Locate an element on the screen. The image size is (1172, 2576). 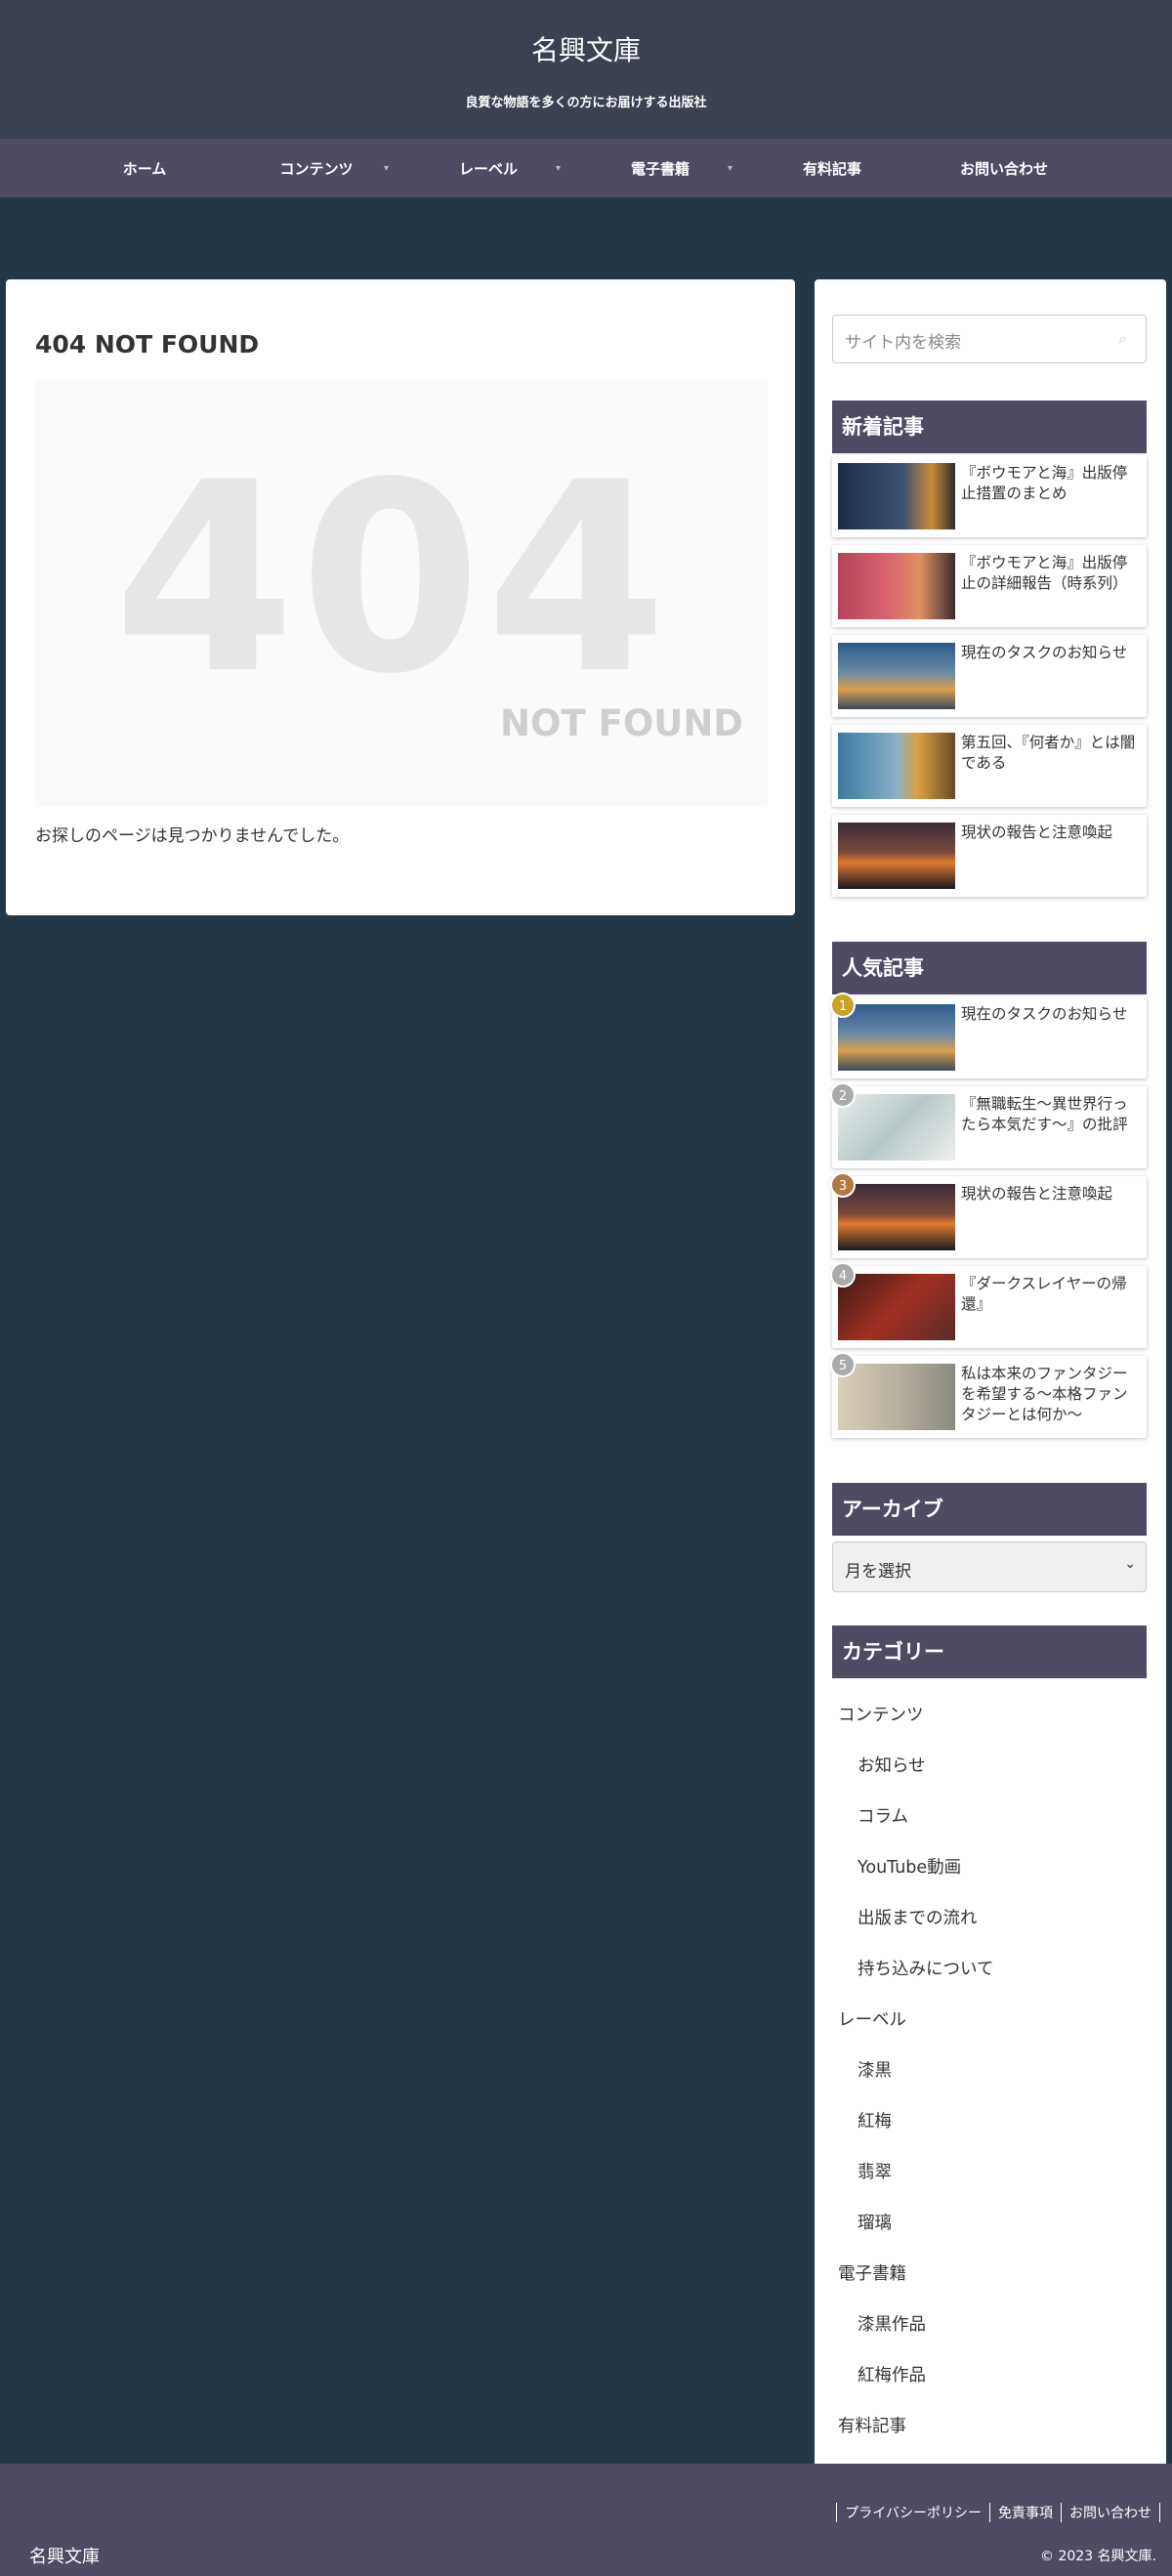
footer-link-privacy: プライバシーポリシー is located at coordinates (912, 2512).